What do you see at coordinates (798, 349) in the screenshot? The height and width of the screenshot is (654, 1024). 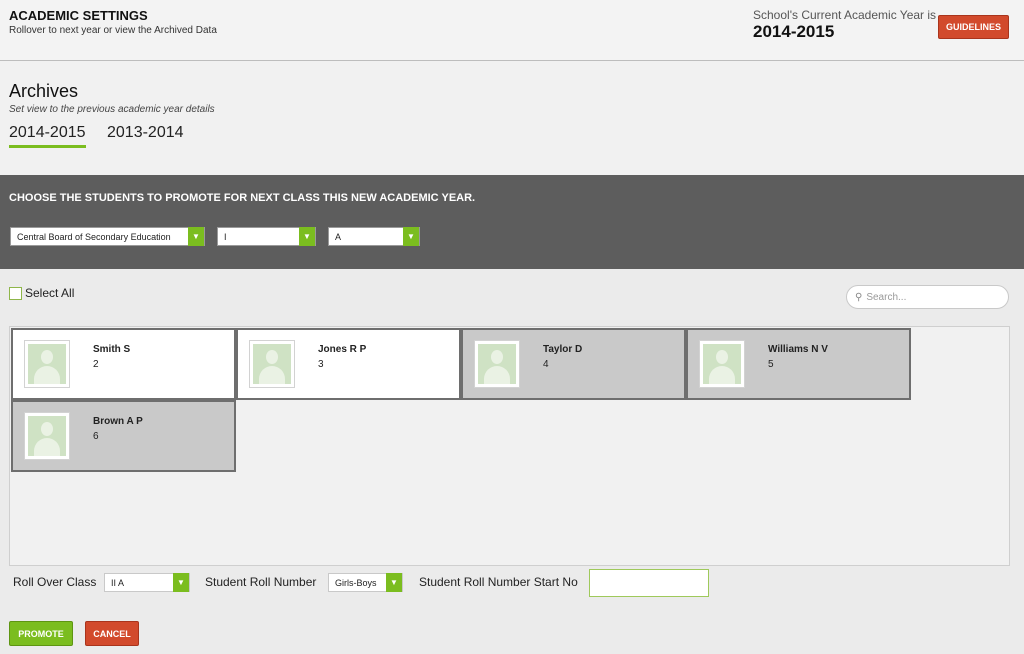 I see `student-name: Williams N V` at bounding box center [798, 349].